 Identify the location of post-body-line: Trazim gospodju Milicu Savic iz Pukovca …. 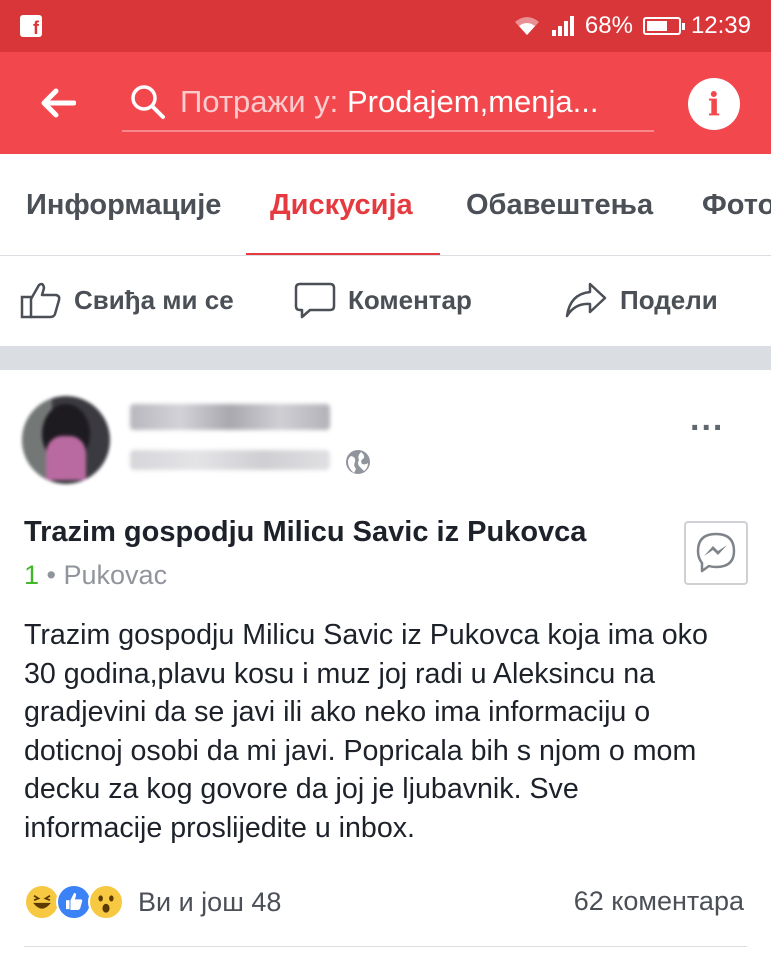
(366, 635).